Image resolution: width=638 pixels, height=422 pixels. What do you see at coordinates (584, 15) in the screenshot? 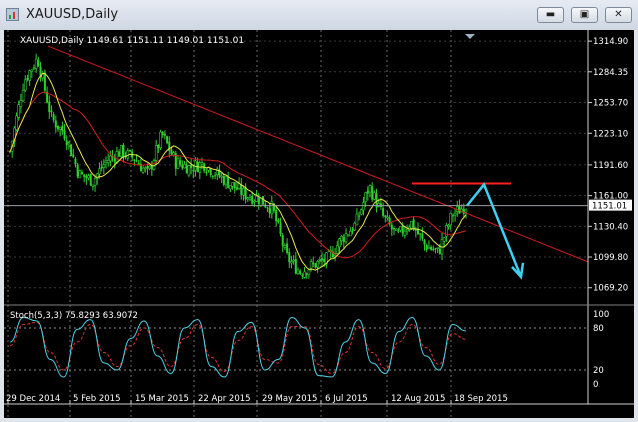
I see `restore-button: ▣` at bounding box center [584, 15].